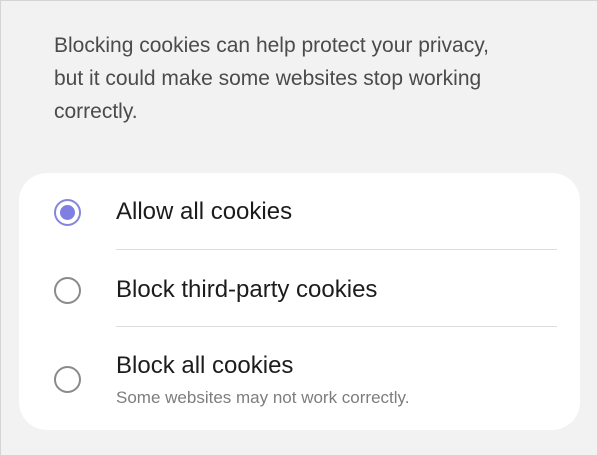 This screenshot has height=456, width=598. What do you see at coordinates (263, 397) in the screenshot?
I see `option-sublabel: Some websites may not work correctly.` at bounding box center [263, 397].